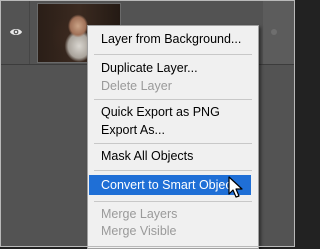 This screenshot has width=320, height=249. What do you see at coordinates (173, 86) in the screenshot?
I see `menu-item-delete-layer: Delete Layer` at bounding box center [173, 86].